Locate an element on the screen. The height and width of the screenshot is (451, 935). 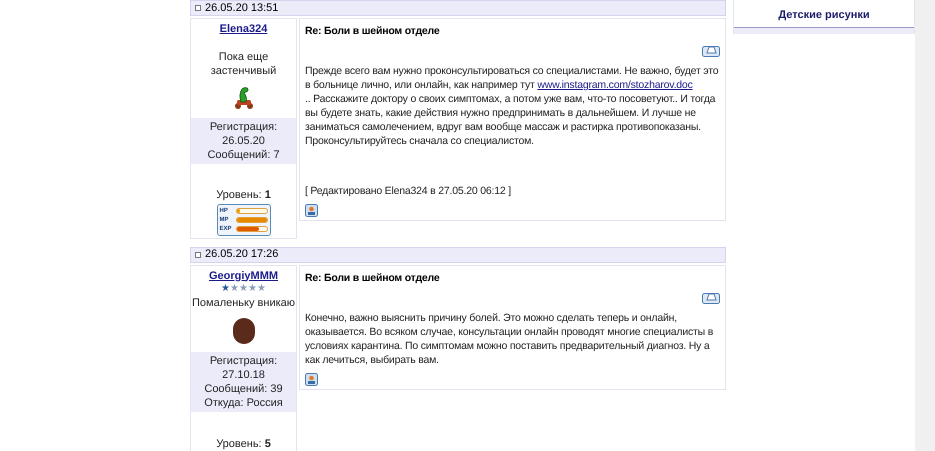
author-link: Elena324 is located at coordinates (244, 29).